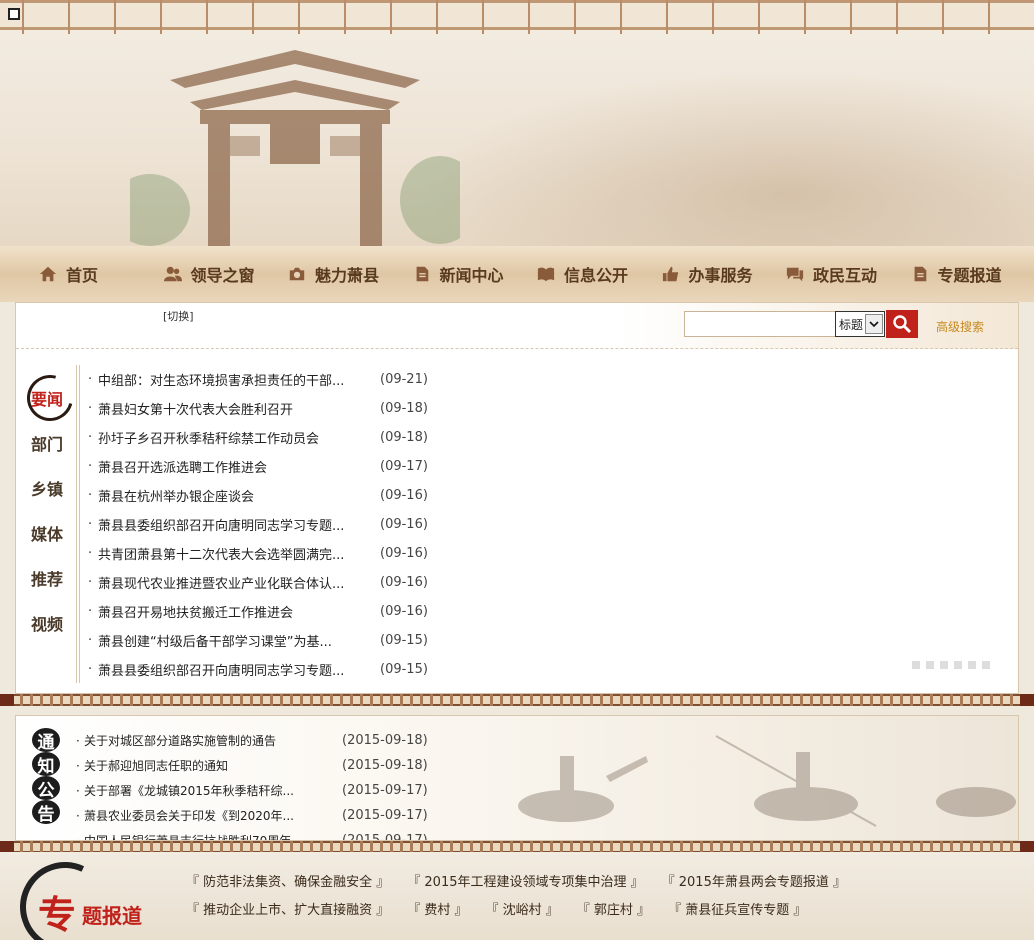 The height and width of the screenshot is (940, 1034). Describe the element at coordinates (287, 908) in the screenshot. I see `topic-link: 『 推动企业上市、扩大直接融资 』` at that location.